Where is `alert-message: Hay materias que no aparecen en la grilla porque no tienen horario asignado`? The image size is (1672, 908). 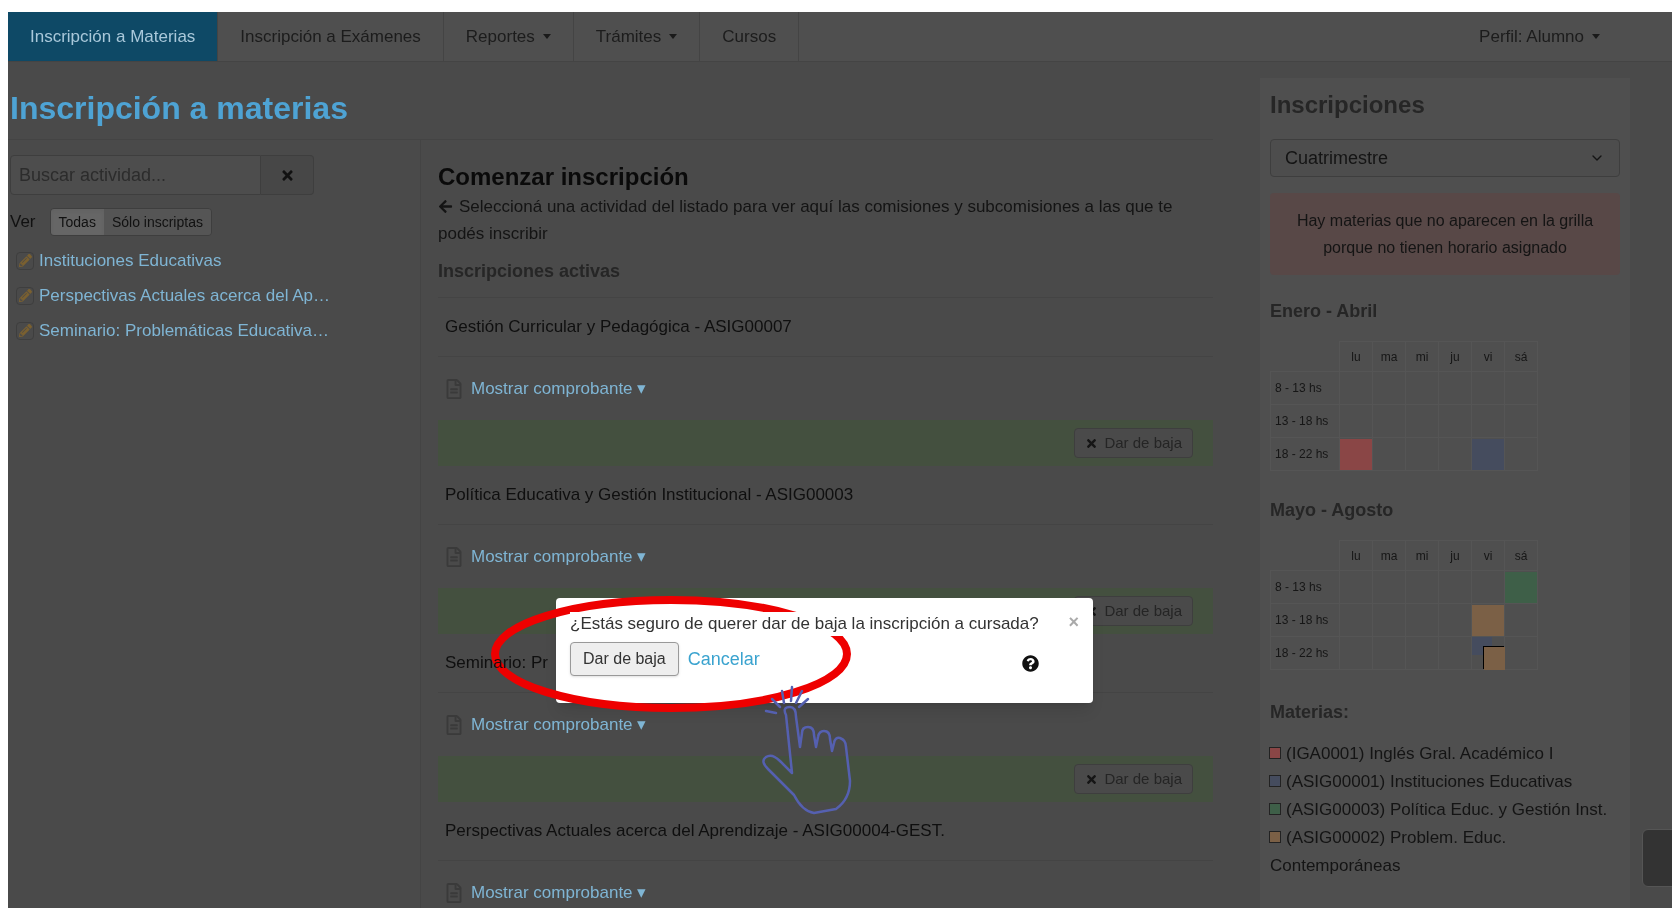
alert-message: Hay materias que no aparecen en la grilla porque no tienen horario asignado is located at coordinates (1445, 234).